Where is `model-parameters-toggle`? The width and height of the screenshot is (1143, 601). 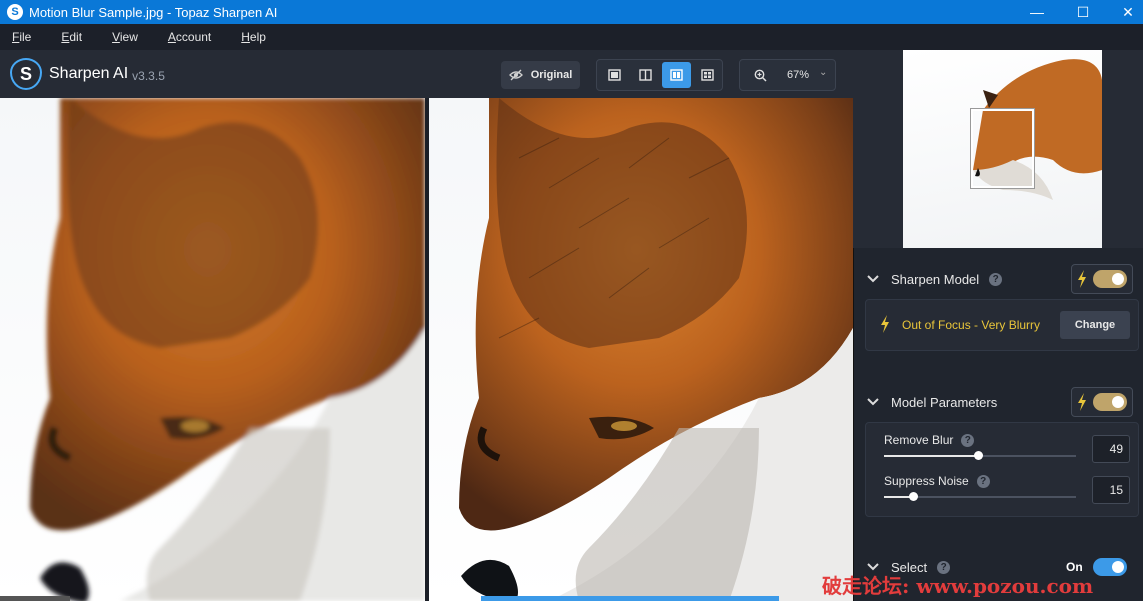 model-parameters-toggle is located at coordinates (1110, 402).